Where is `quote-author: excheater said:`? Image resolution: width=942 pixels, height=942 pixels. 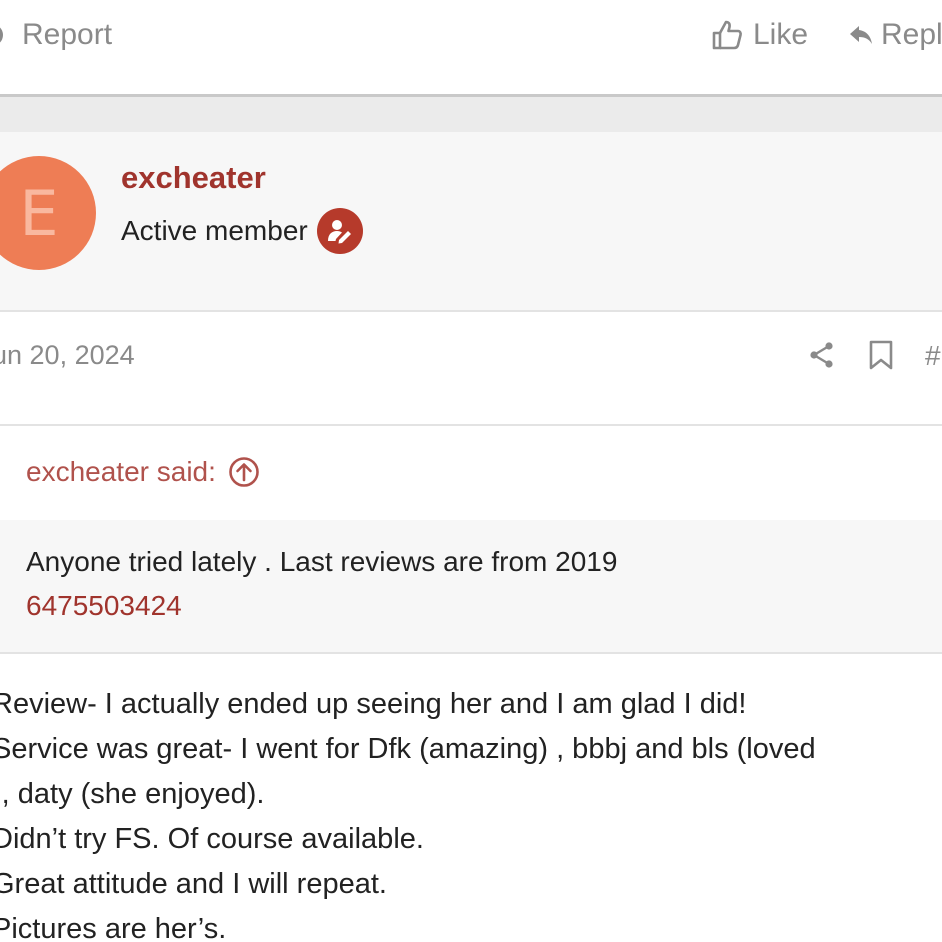
quote-author: excheater said: is located at coordinates (121, 471).